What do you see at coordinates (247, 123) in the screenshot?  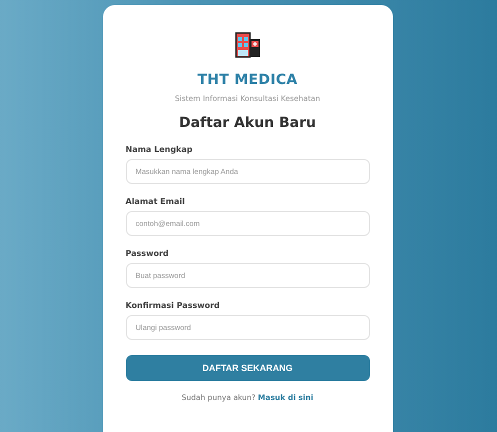 I see `form-heading: Daftar Akun Baru` at bounding box center [247, 123].